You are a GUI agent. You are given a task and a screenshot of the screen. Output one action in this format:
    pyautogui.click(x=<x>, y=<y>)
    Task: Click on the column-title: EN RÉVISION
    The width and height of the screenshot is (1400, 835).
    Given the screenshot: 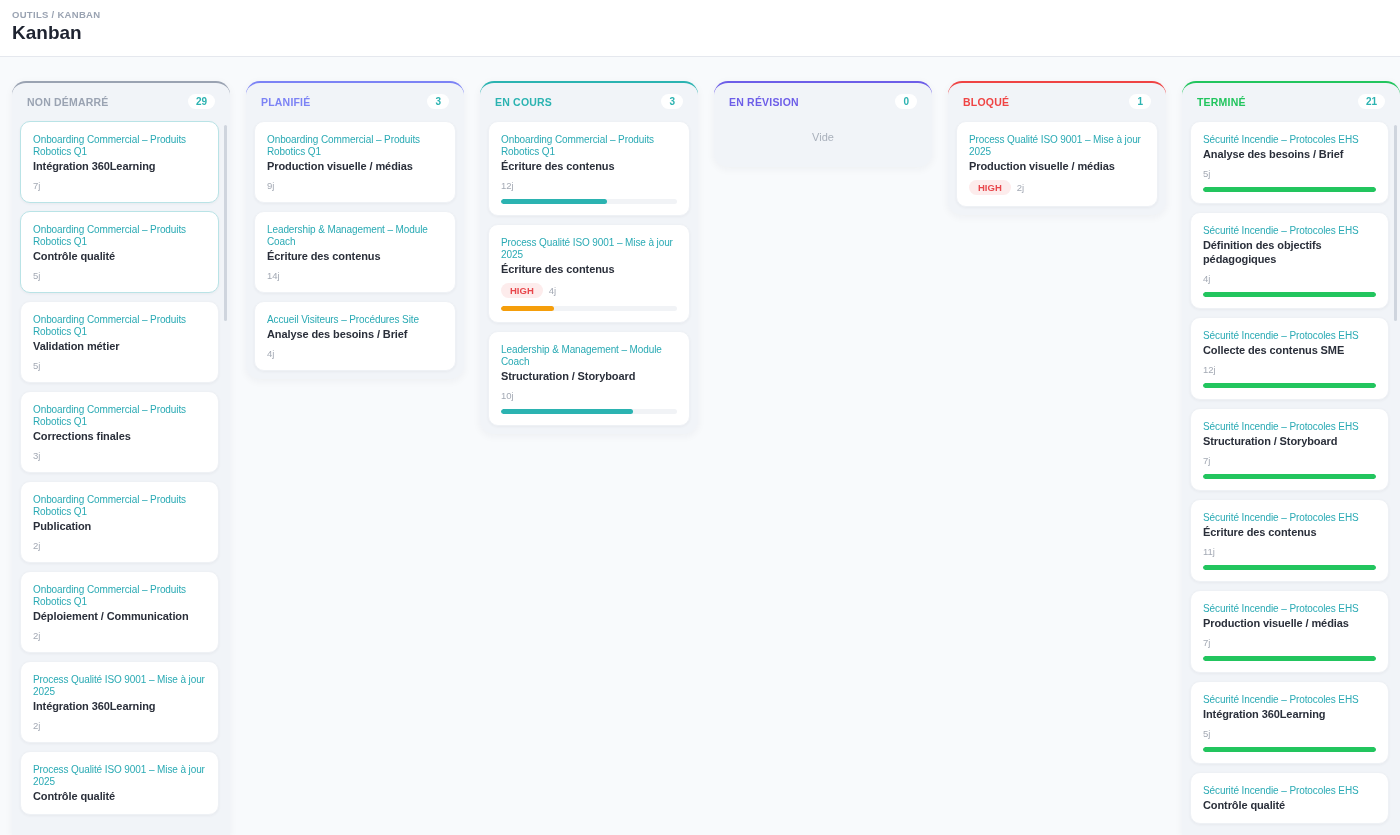 What is the action you would take?
    pyautogui.click(x=764, y=101)
    